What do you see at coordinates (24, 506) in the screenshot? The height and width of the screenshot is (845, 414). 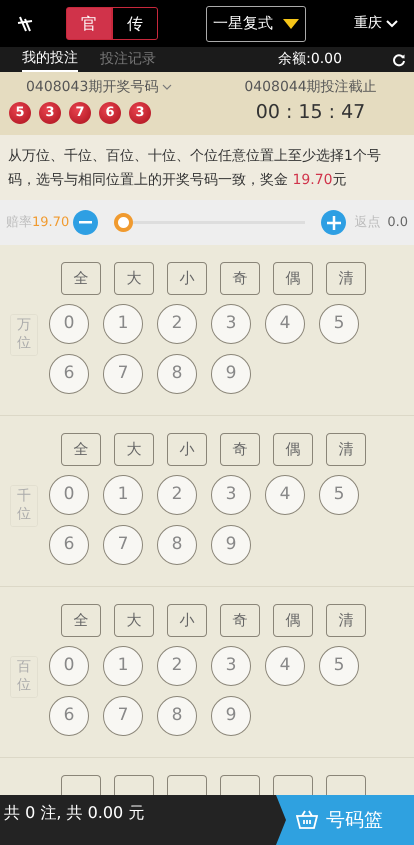 I see `position-label: 千位` at bounding box center [24, 506].